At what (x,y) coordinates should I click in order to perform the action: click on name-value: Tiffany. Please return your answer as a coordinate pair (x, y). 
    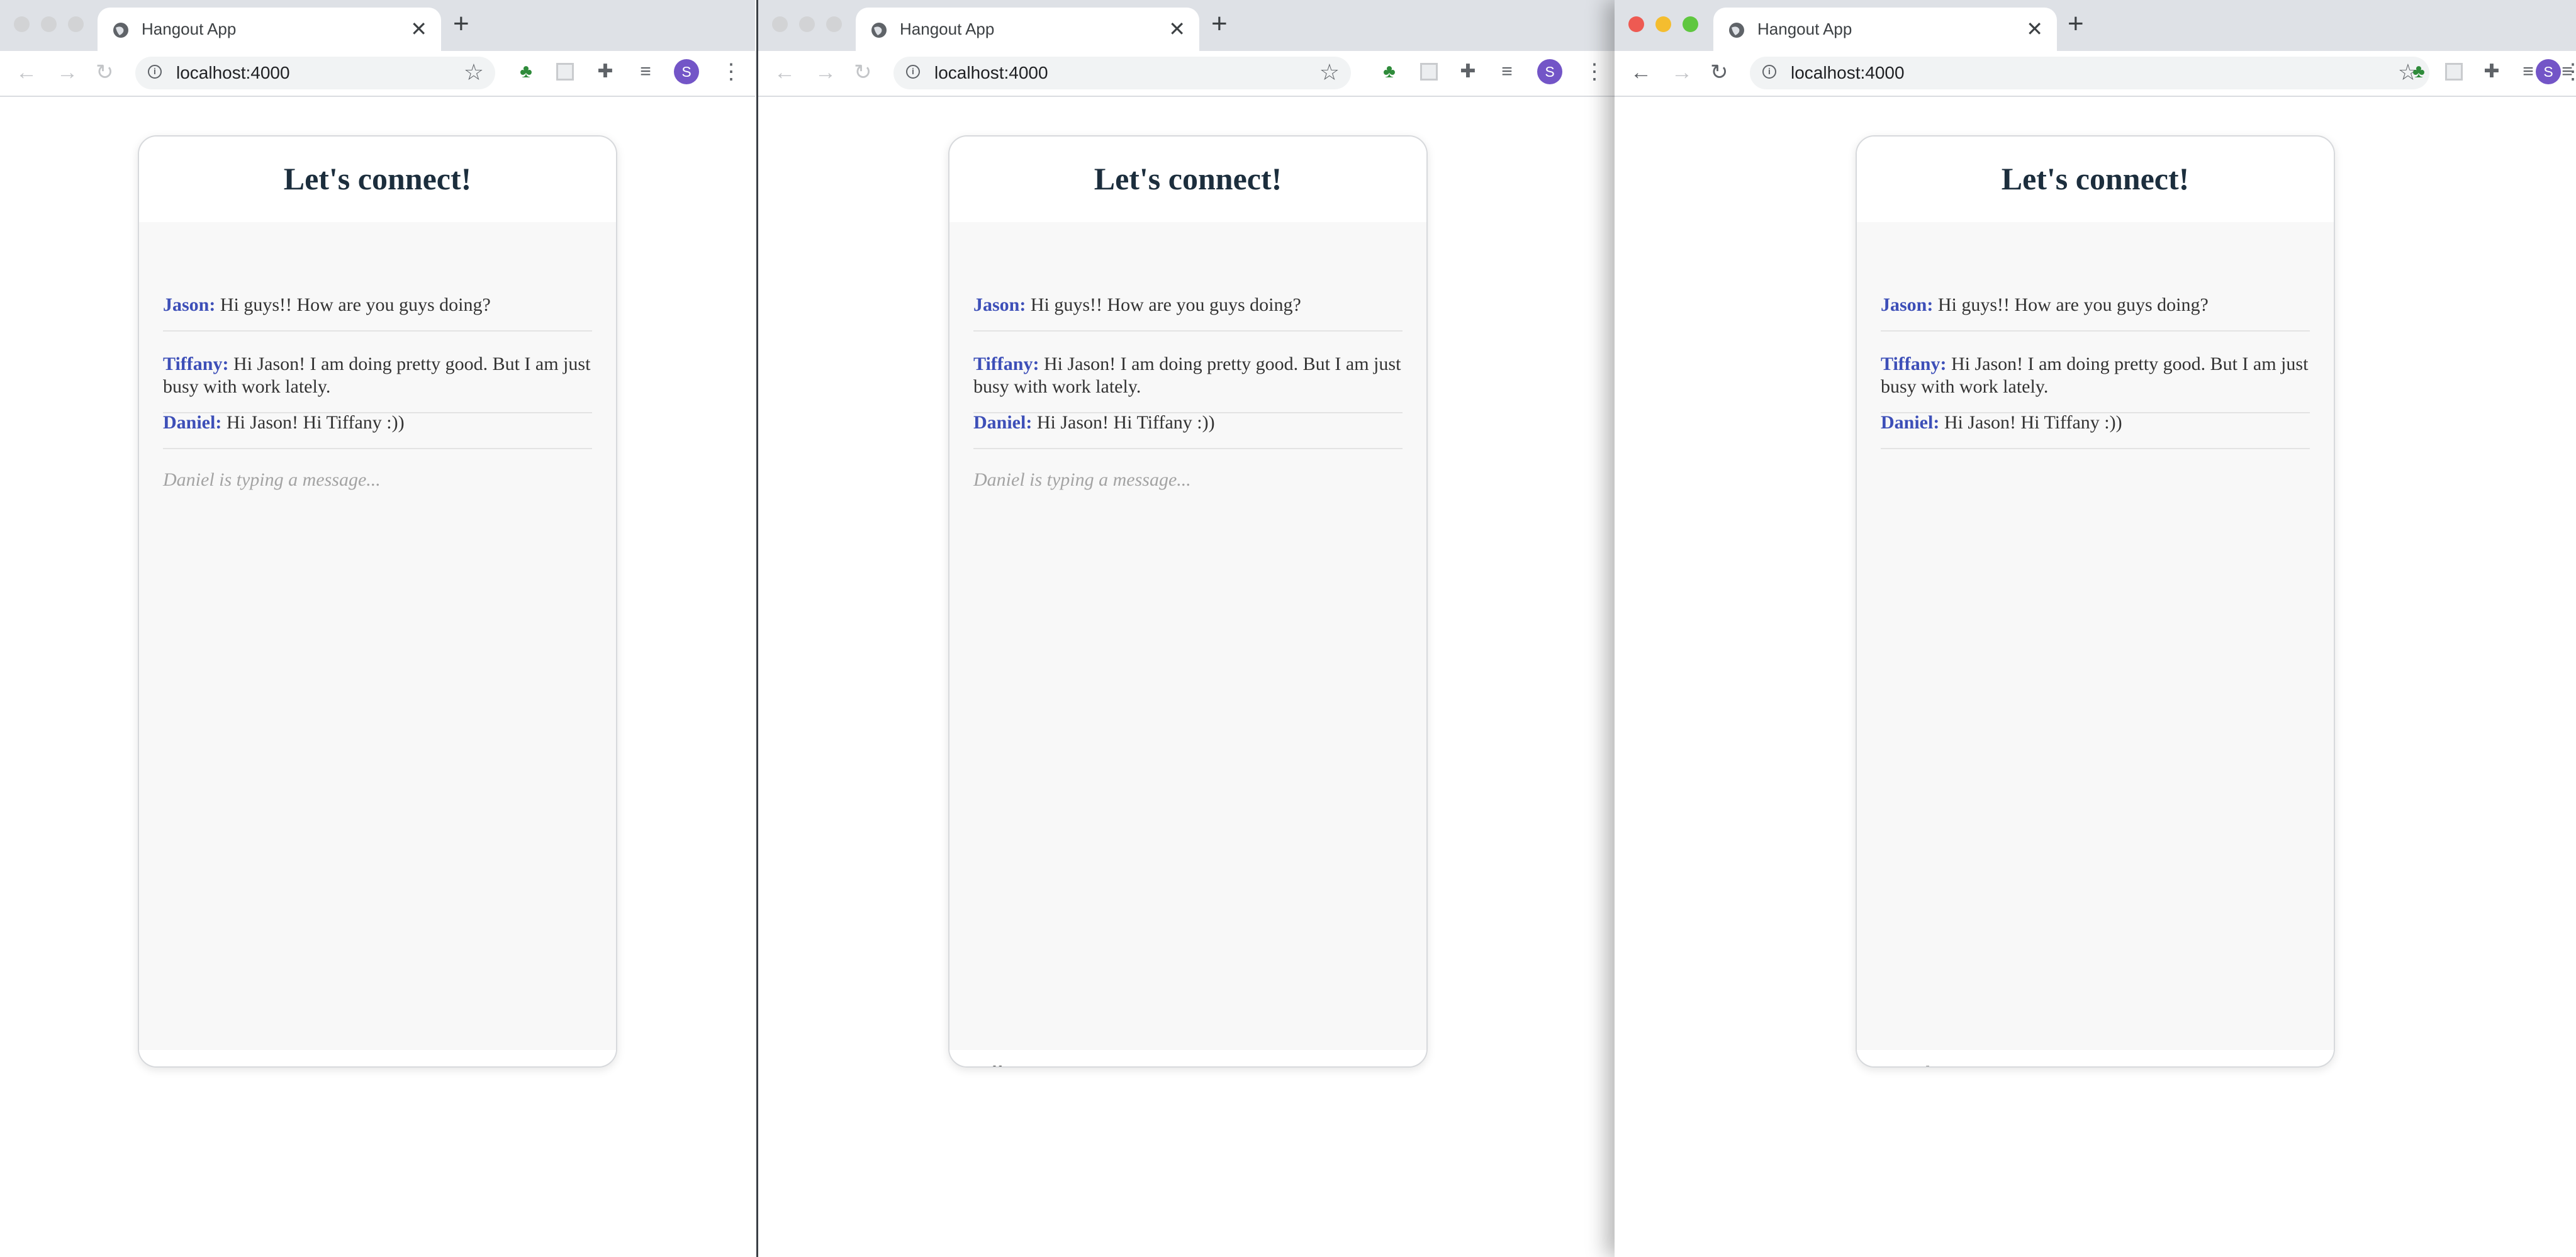
    Looking at the image, I should click on (1001, 1064).